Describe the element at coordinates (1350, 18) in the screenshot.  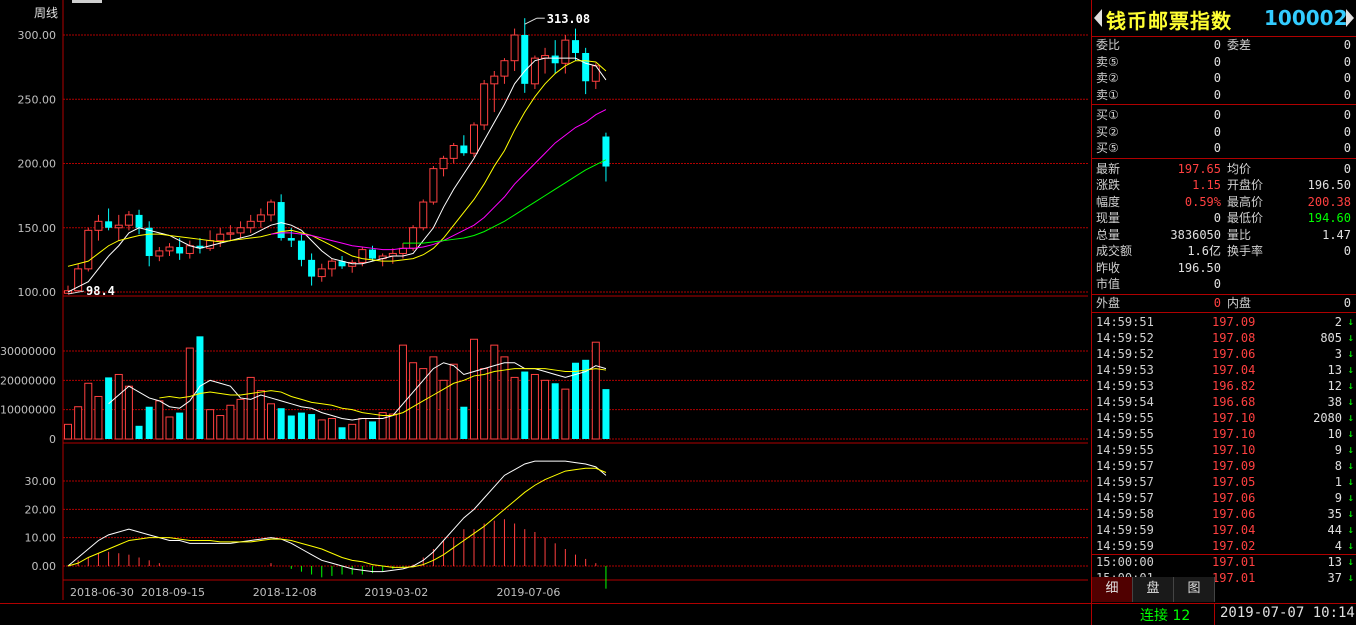
I see `next-arrow-icon` at that location.